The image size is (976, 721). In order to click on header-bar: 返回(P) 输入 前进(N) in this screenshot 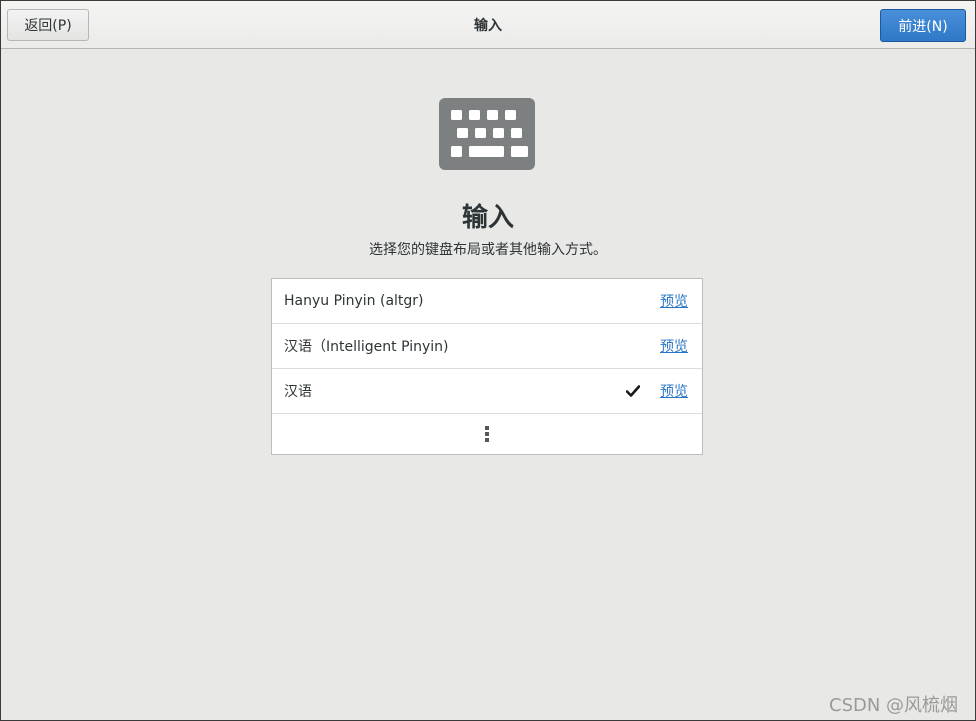, I will do `click(488, 25)`.